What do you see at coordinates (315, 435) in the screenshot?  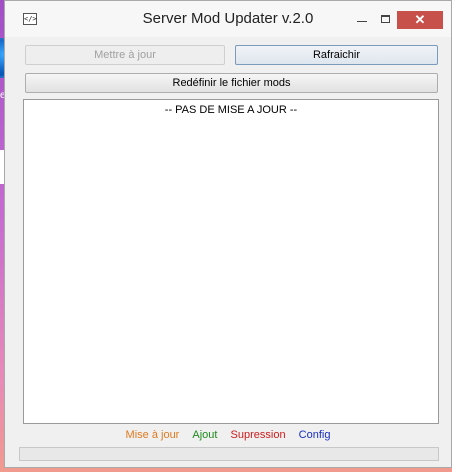 I see `link-config: Config` at bounding box center [315, 435].